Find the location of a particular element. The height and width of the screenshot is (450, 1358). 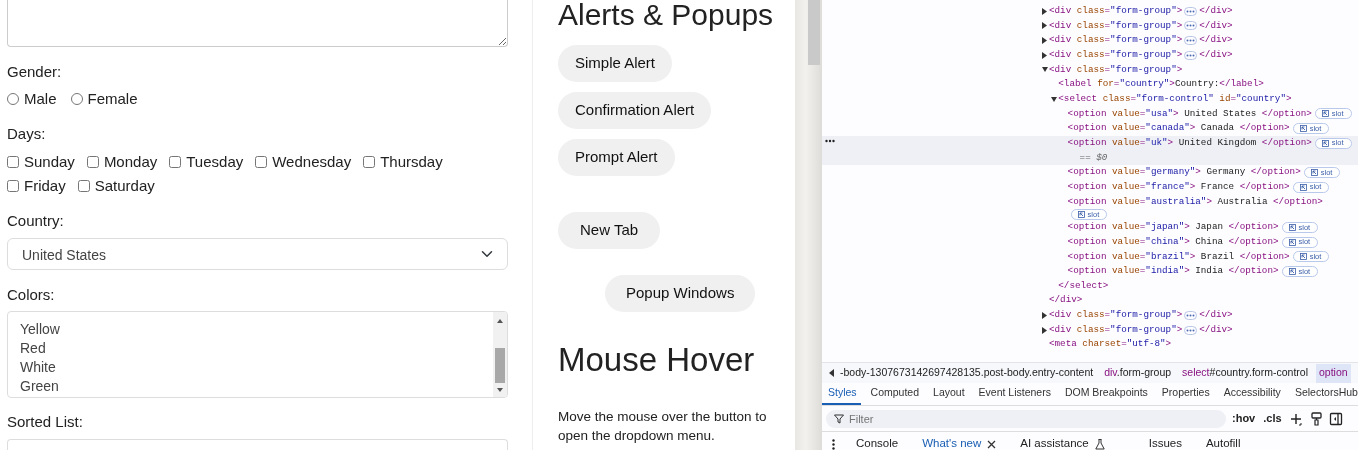

close-icon is located at coordinates (992, 444).